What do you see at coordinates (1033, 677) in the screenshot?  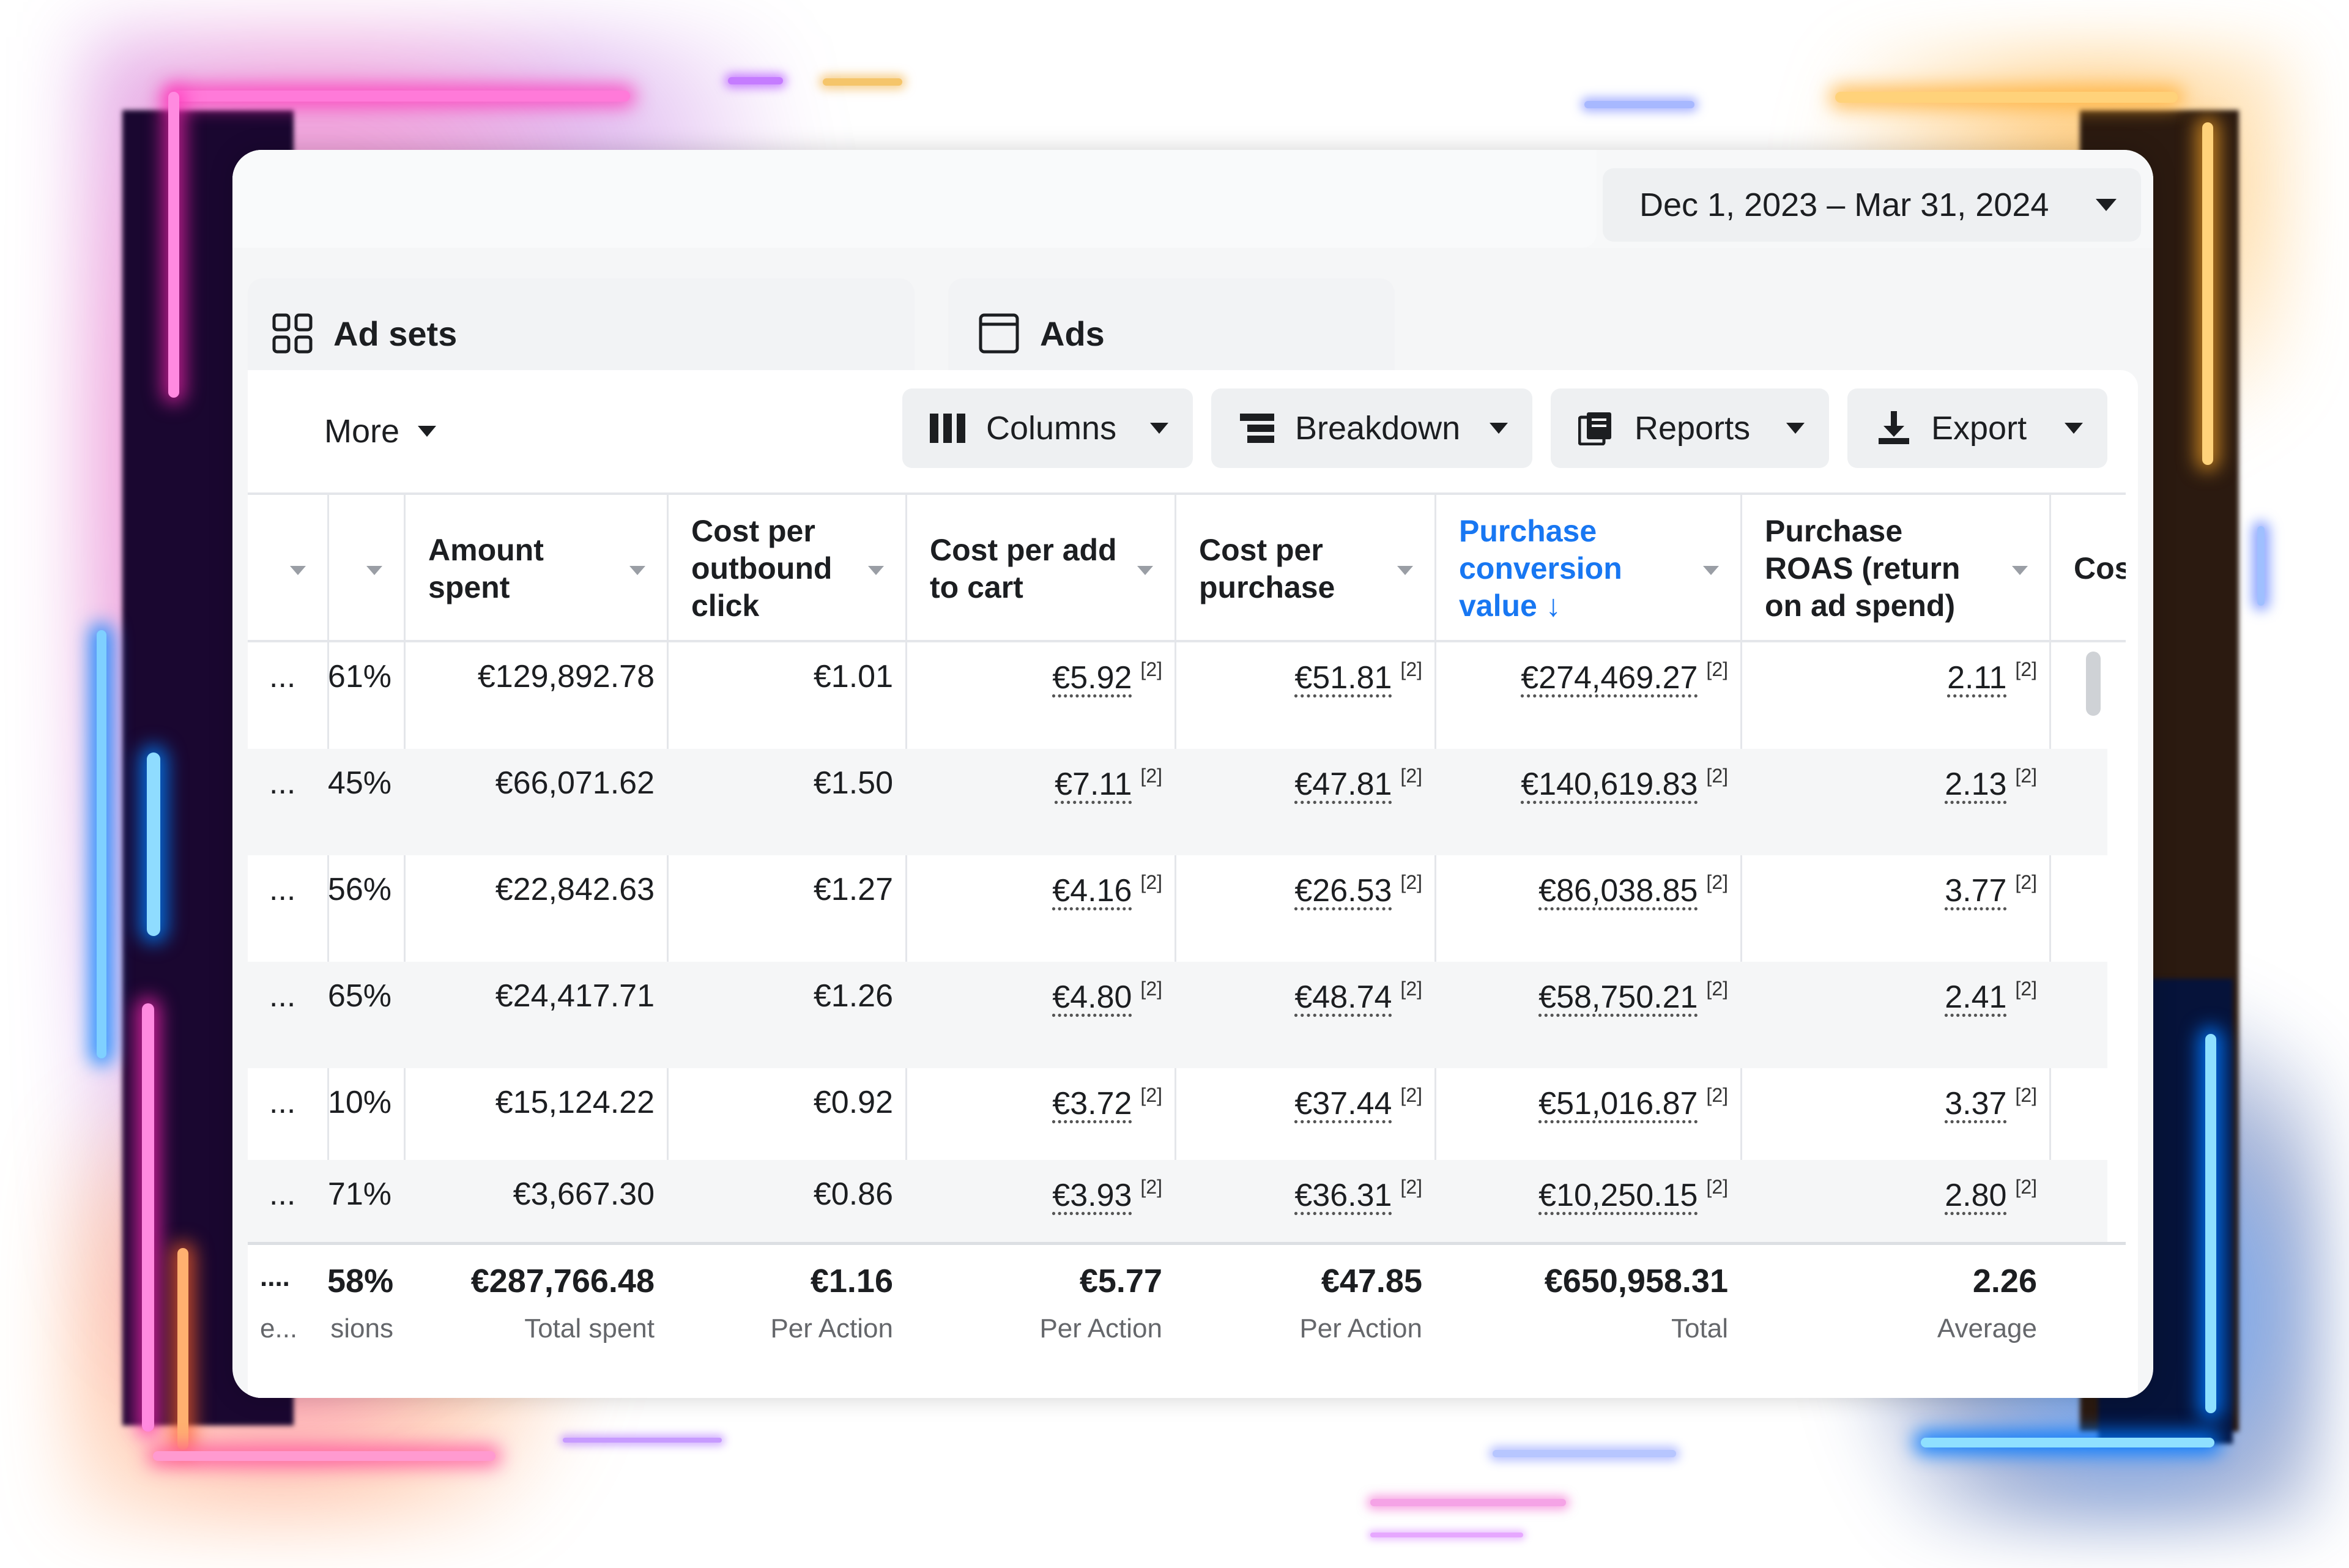 I see `cost-per-add-to-cart-cell: €5.92 [2]` at bounding box center [1033, 677].